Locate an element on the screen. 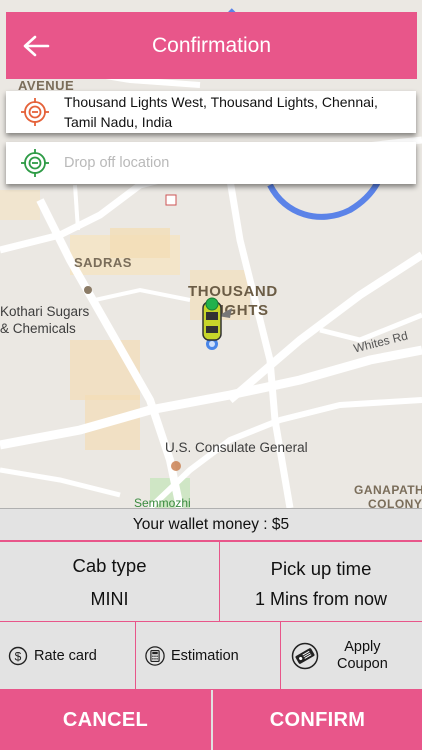  dollar-icon: $ is located at coordinates (18, 656).